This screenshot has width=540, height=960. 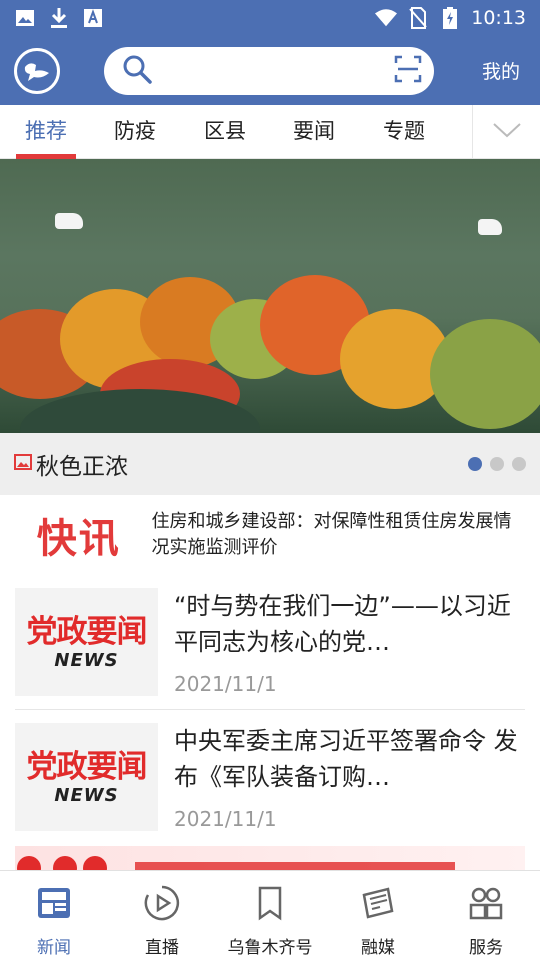 What do you see at coordinates (450, 18) in the screenshot?
I see `battery-charging-icon` at bounding box center [450, 18].